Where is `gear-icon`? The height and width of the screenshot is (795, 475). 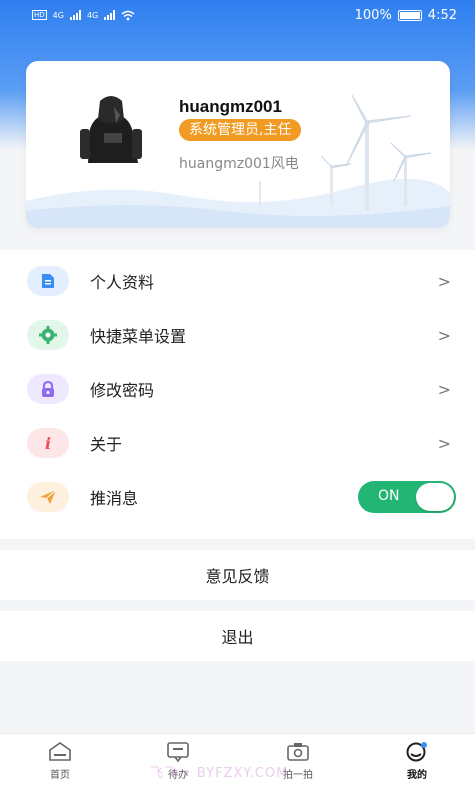 gear-icon is located at coordinates (48, 335).